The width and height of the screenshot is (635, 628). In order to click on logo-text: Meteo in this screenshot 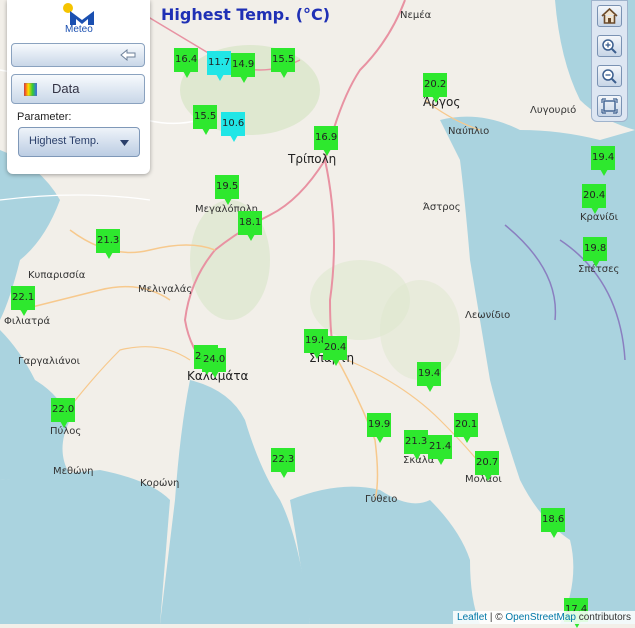, I will do `click(79, 29)`.